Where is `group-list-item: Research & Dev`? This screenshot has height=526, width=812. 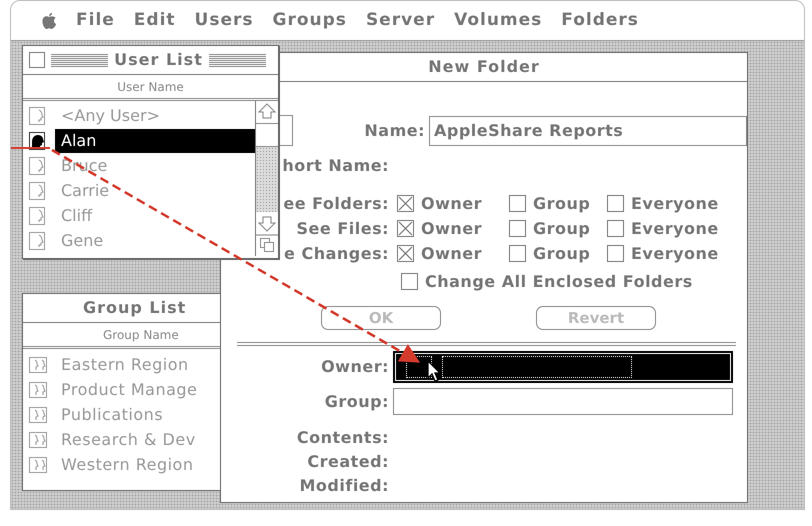 group-list-item: Research & Dev is located at coordinates (128, 440).